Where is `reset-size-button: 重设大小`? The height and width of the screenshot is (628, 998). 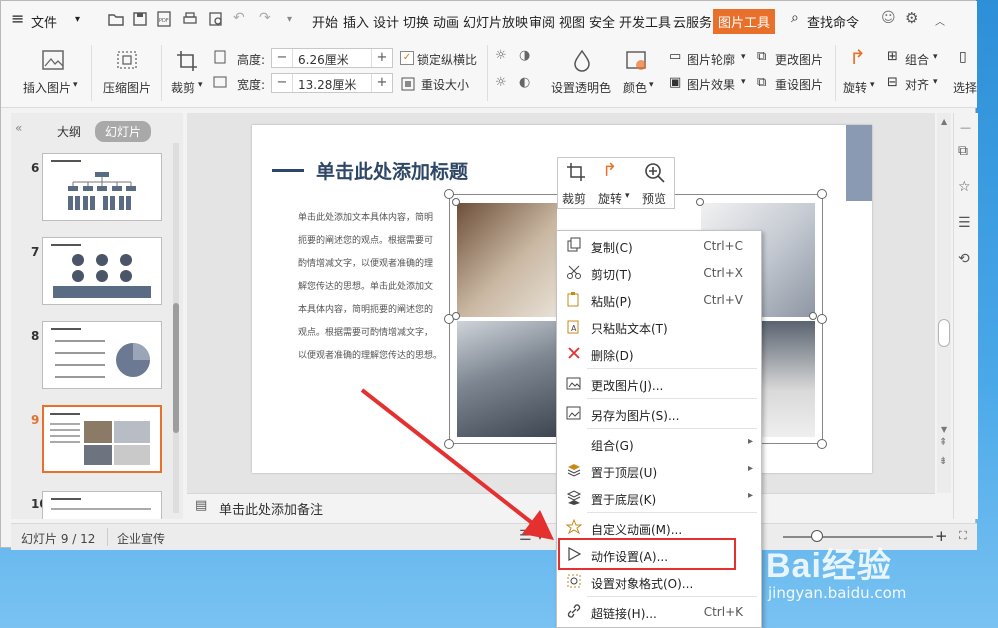
reset-size-button: 重设大小 is located at coordinates (445, 84).